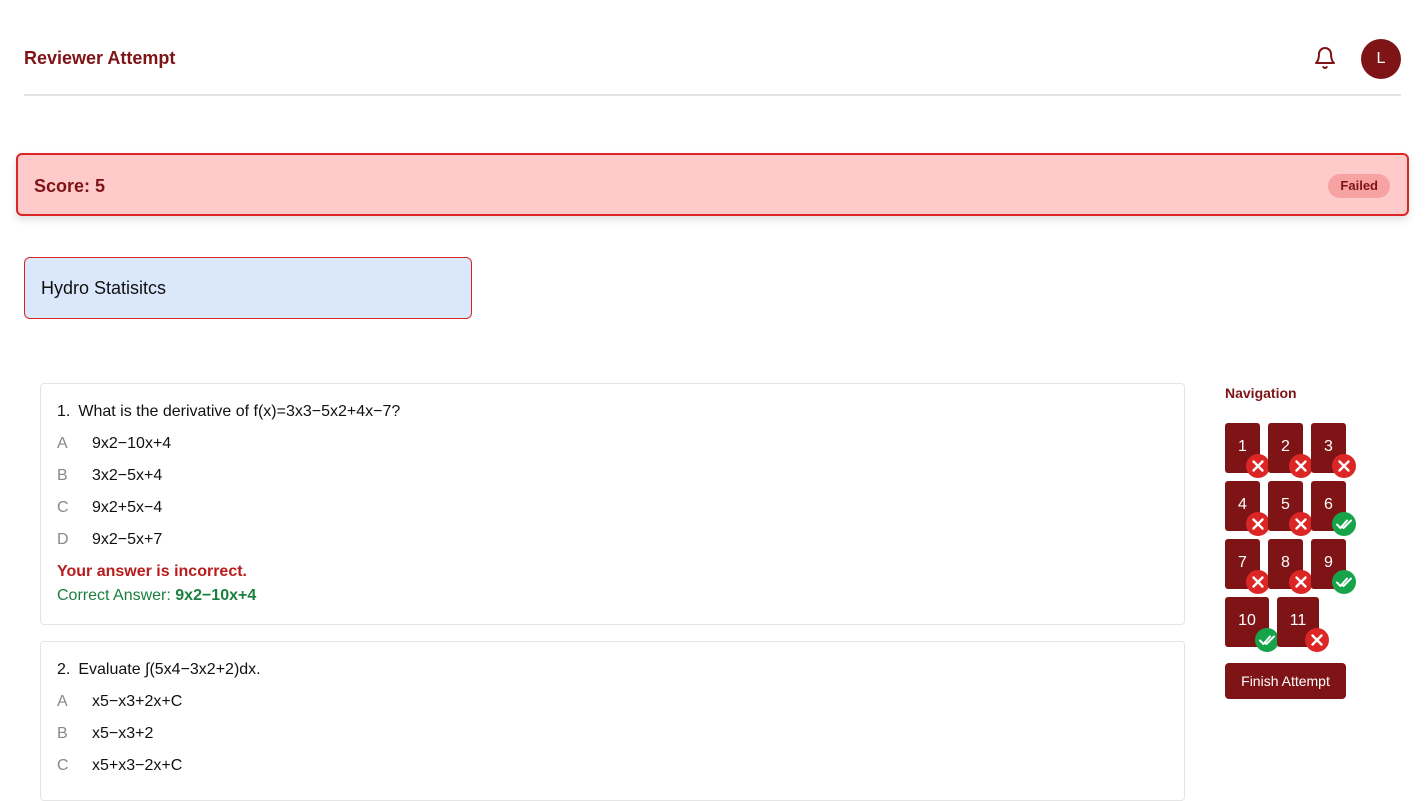  Describe the element at coordinates (114, 595) in the screenshot. I see `correct-answer-label: Correct Answer:` at that location.